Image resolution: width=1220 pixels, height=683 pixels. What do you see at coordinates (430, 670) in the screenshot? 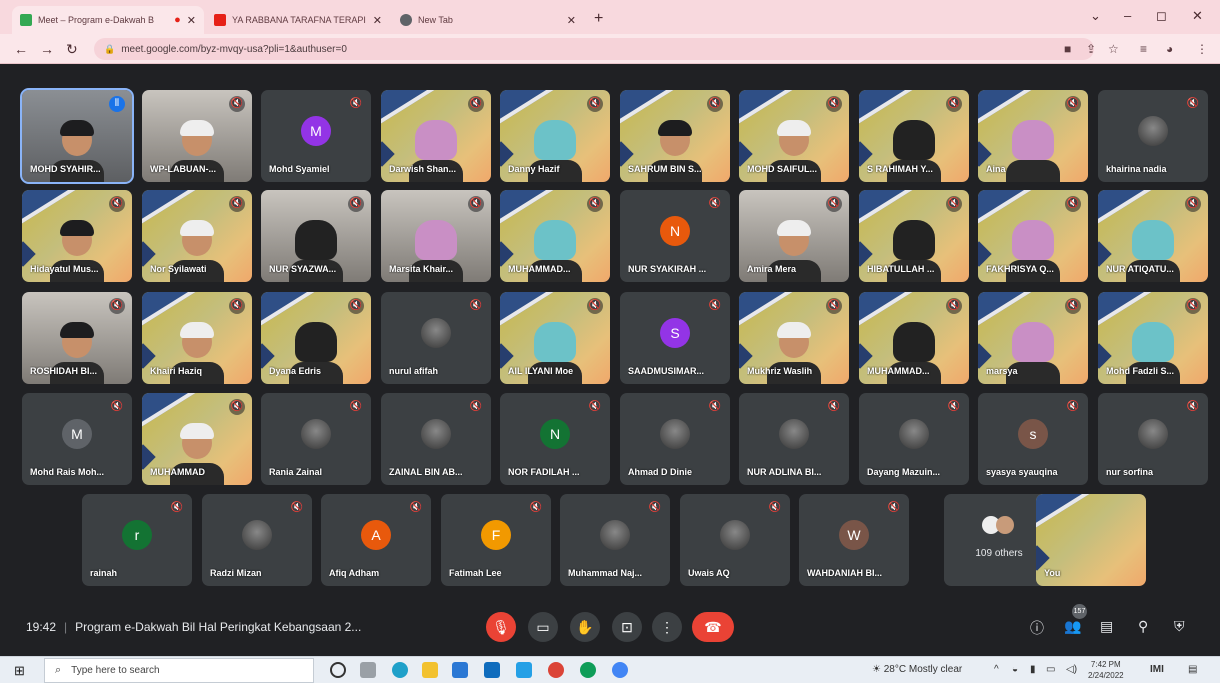
I see `file-explorer-icon` at bounding box center [430, 670].